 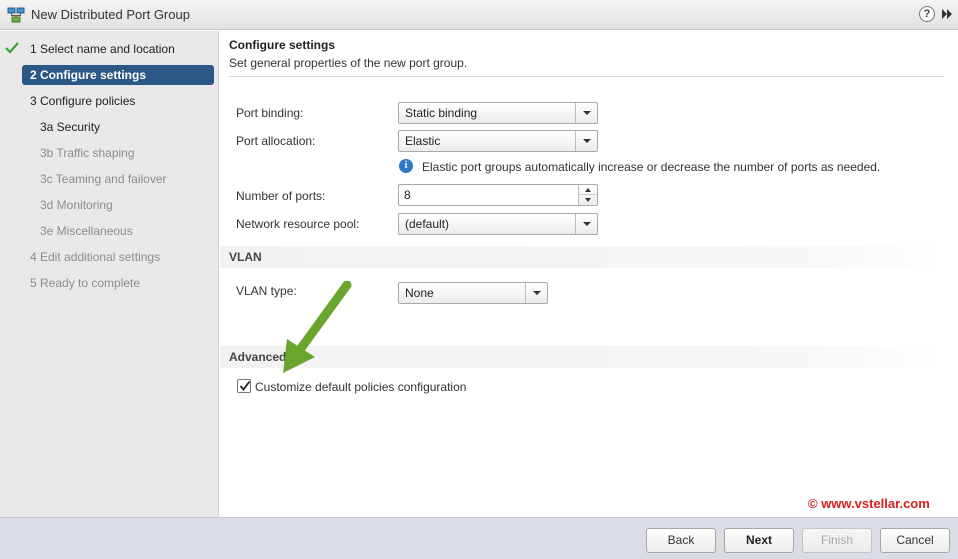 I want to click on number-of-ports-value: 8, so click(x=407, y=195).